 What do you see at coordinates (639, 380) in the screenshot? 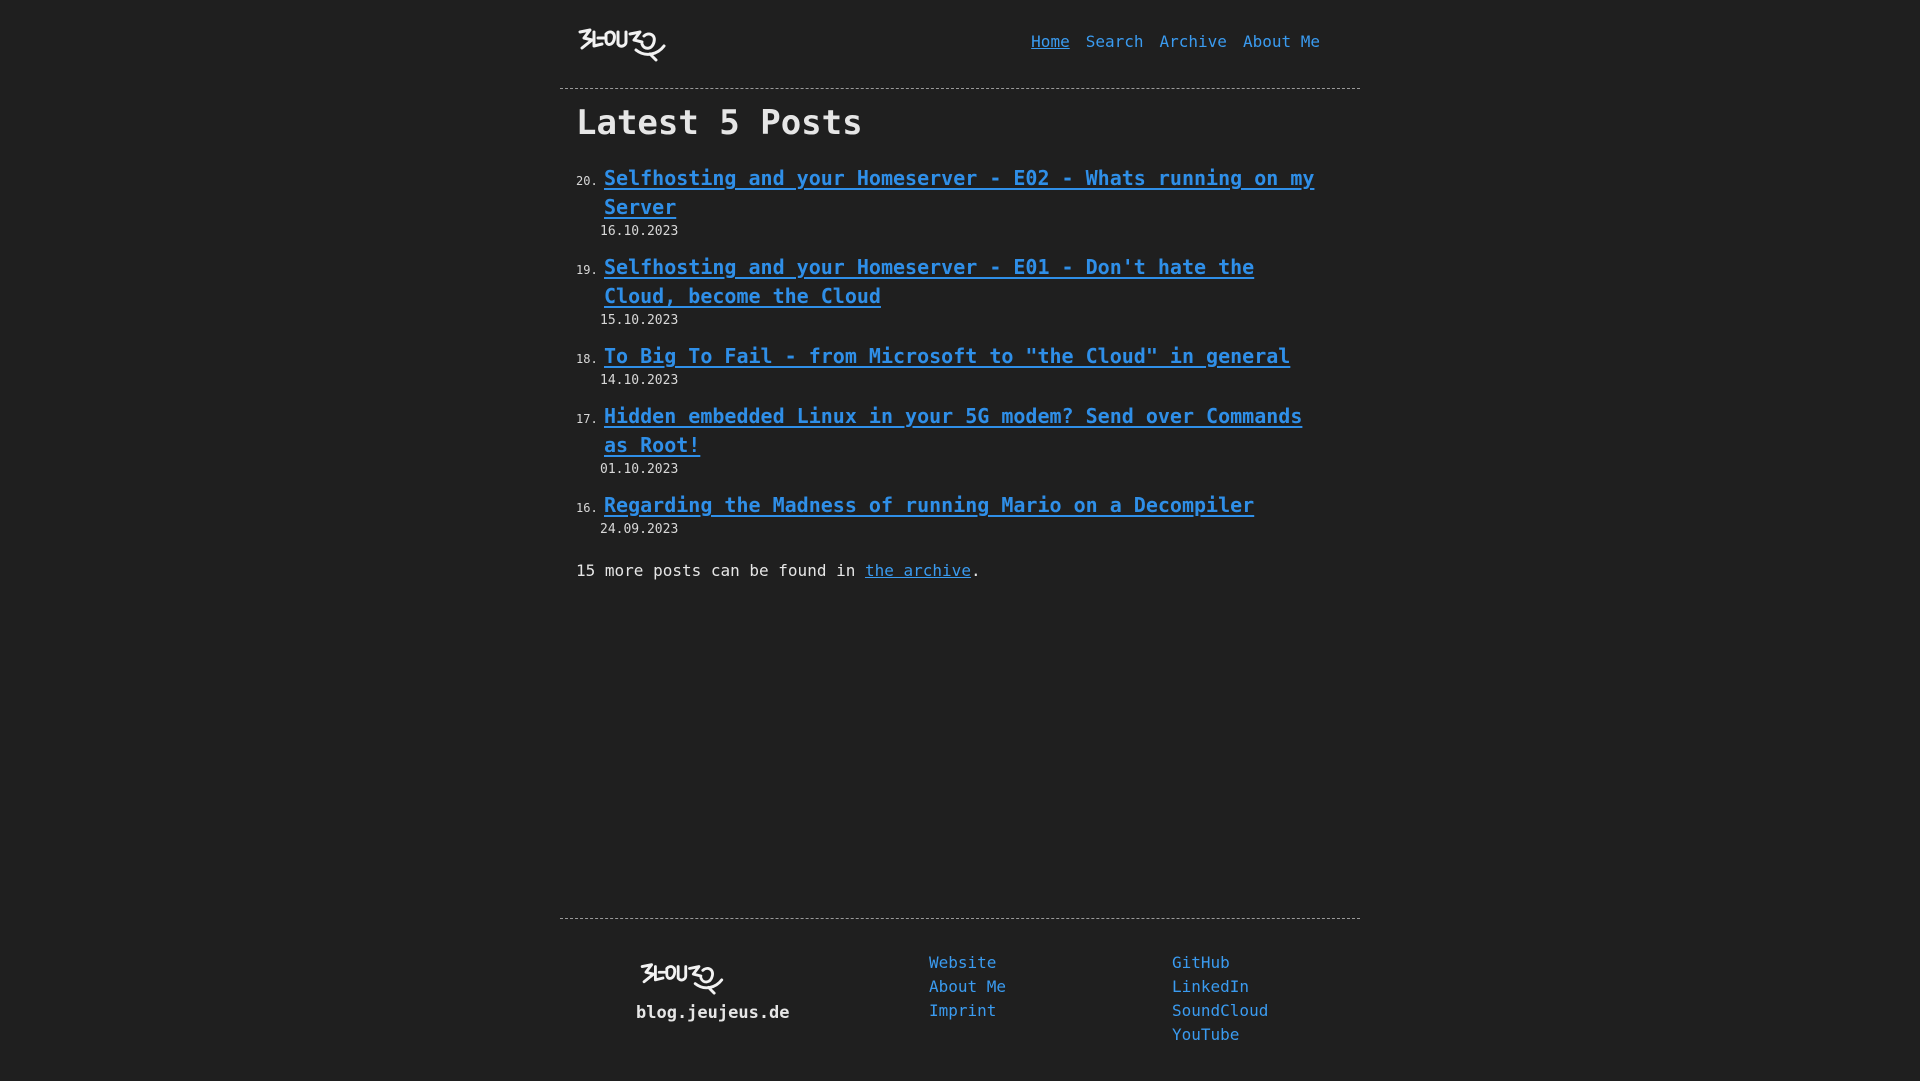
I see `post-date: 14.10.2023` at bounding box center [639, 380].